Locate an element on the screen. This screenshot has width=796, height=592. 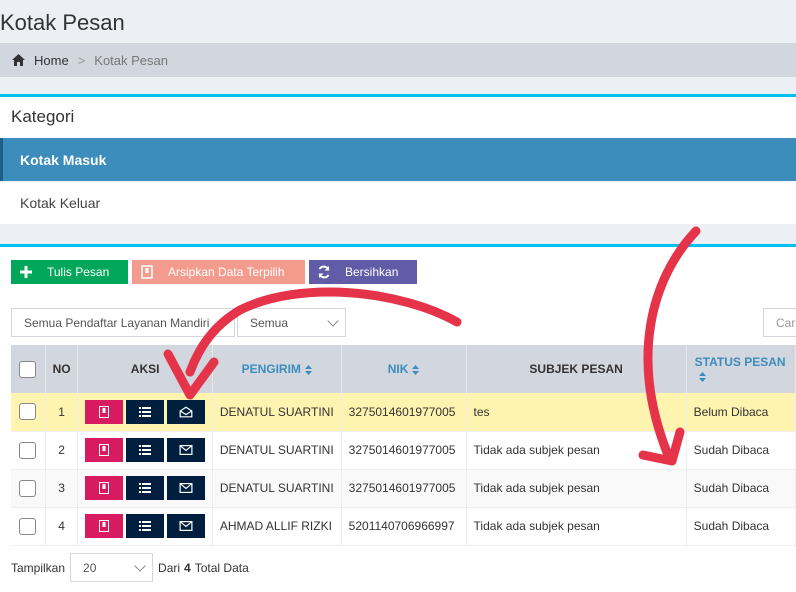
show-label: Tampilkan is located at coordinates (38, 567).